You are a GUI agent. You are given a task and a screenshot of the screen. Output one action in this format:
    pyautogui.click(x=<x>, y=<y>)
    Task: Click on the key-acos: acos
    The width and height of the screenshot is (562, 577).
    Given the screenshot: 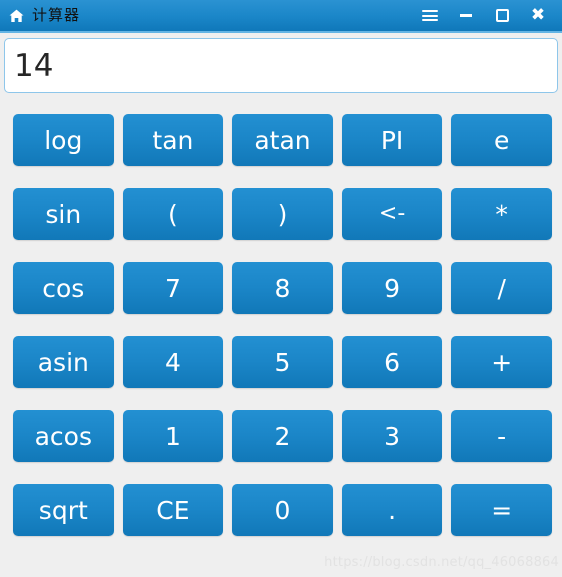 What is the action you would take?
    pyautogui.click(x=63, y=436)
    